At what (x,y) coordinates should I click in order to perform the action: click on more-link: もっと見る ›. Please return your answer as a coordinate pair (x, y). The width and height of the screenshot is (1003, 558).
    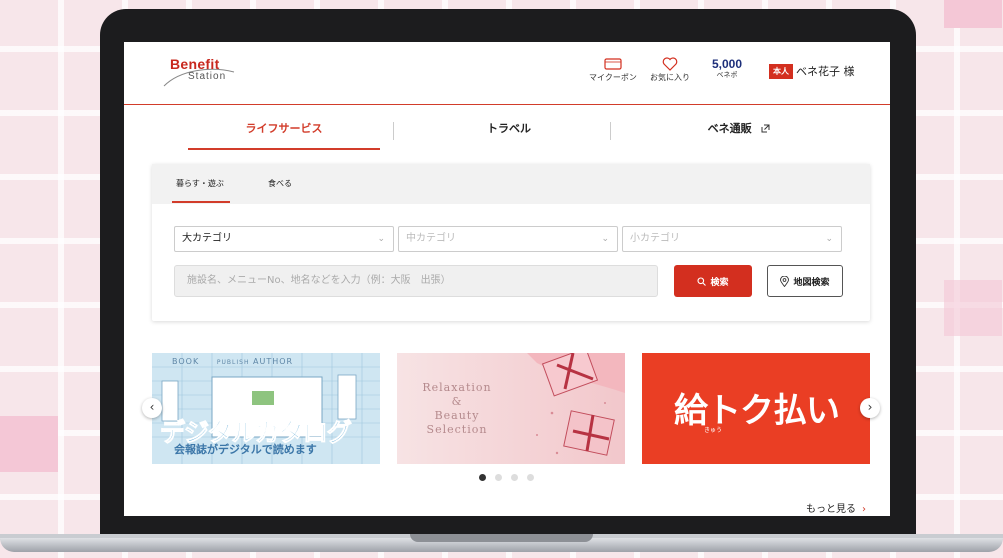
    Looking at the image, I should click on (836, 507).